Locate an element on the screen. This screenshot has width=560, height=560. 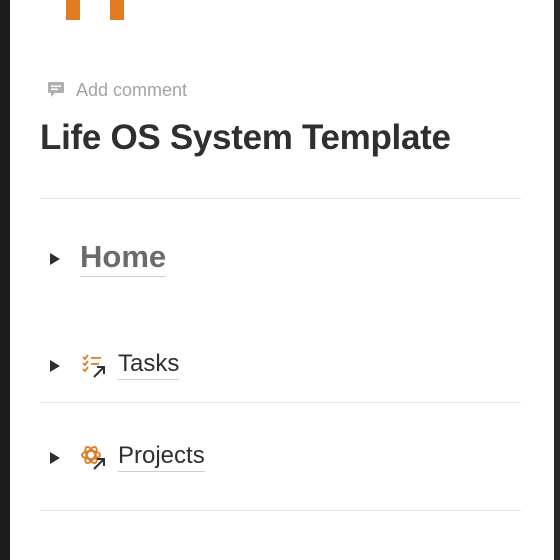
add-comment-label: Add comment is located at coordinates (132, 89).